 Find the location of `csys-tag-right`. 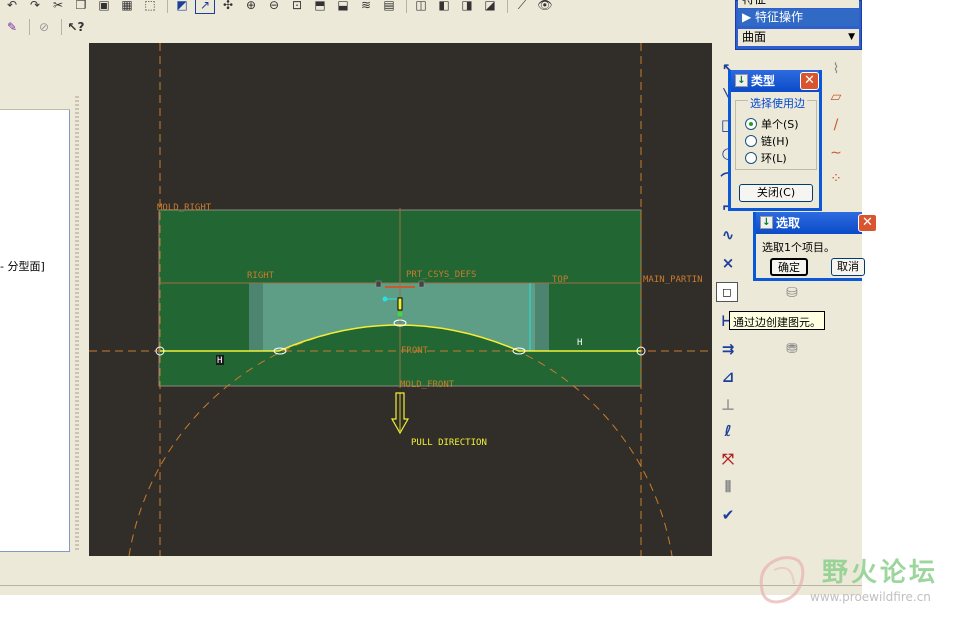

csys-tag-right is located at coordinates (421, 284).